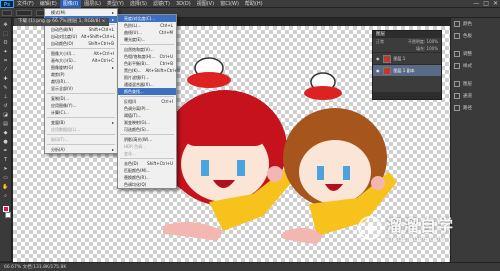 This screenshot has width=500, height=271. What do you see at coordinates (457, 54) in the screenshot?
I see `adjustments-icon` at bounding box center [457, 54].